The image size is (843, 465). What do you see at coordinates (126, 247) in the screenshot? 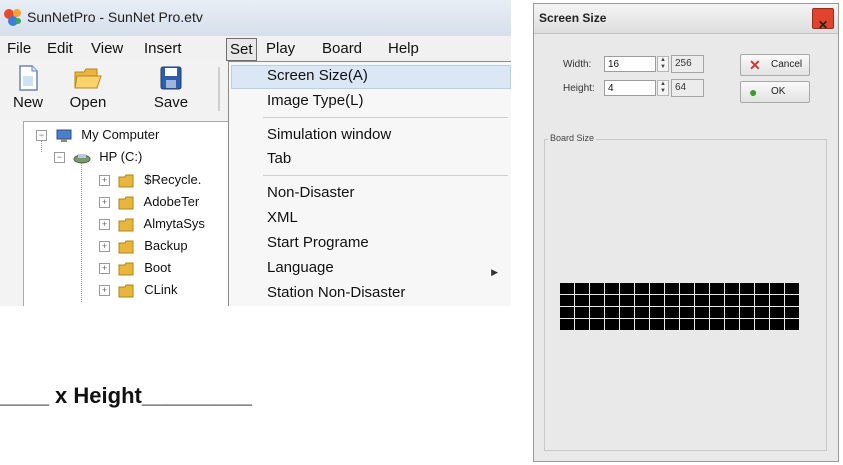
I see `folder-icon` at bounding box center [126, 247].